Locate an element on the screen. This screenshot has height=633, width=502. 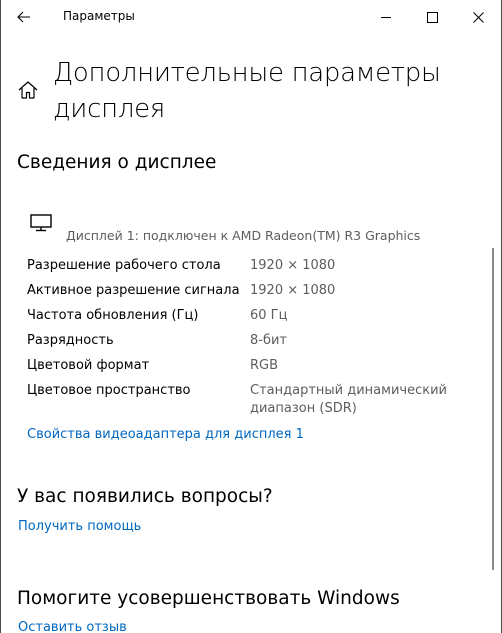
minimize-button is located at coordinates (386, 17).